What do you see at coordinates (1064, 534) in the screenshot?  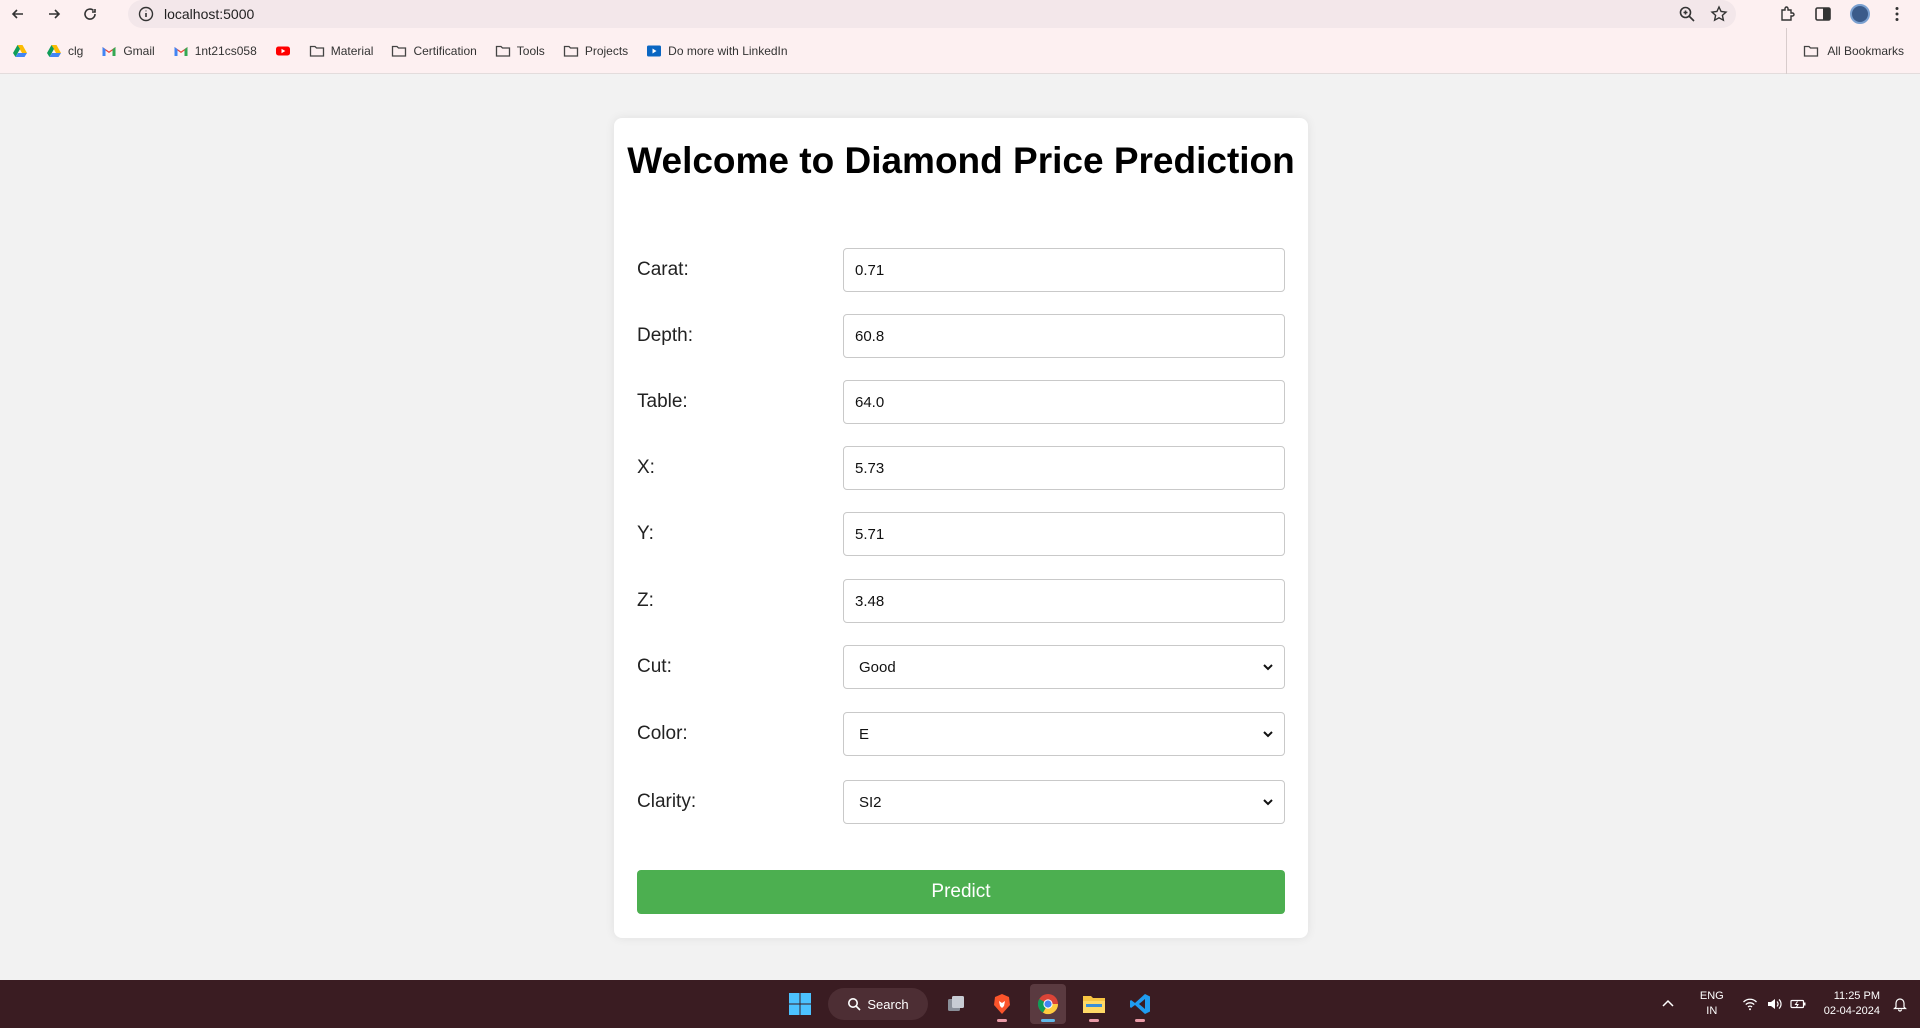 I see `y-input` at bounding box center [1064, 534].